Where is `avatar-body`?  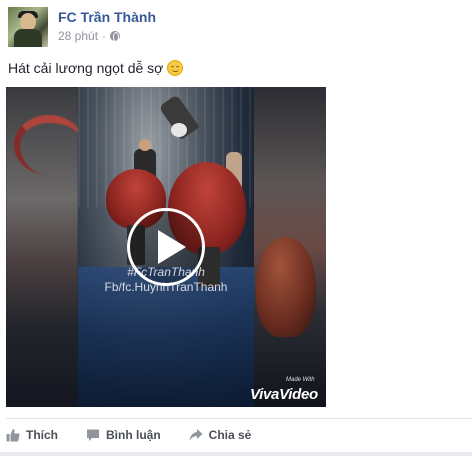 avatar-body is located at coordinates (28, 38).